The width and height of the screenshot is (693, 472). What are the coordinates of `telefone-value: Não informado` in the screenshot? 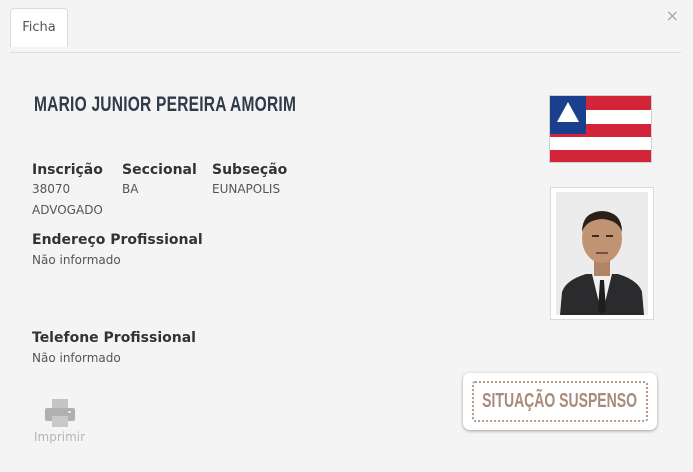 It's located at (76, 358).